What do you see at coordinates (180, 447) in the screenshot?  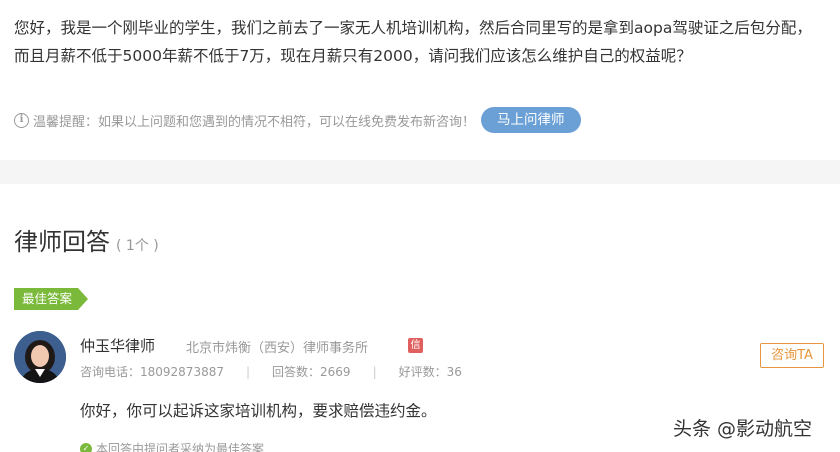 I see `accepted-text: 本回答由提问者采纳为最佳答案` at bounding box center [180, 447].